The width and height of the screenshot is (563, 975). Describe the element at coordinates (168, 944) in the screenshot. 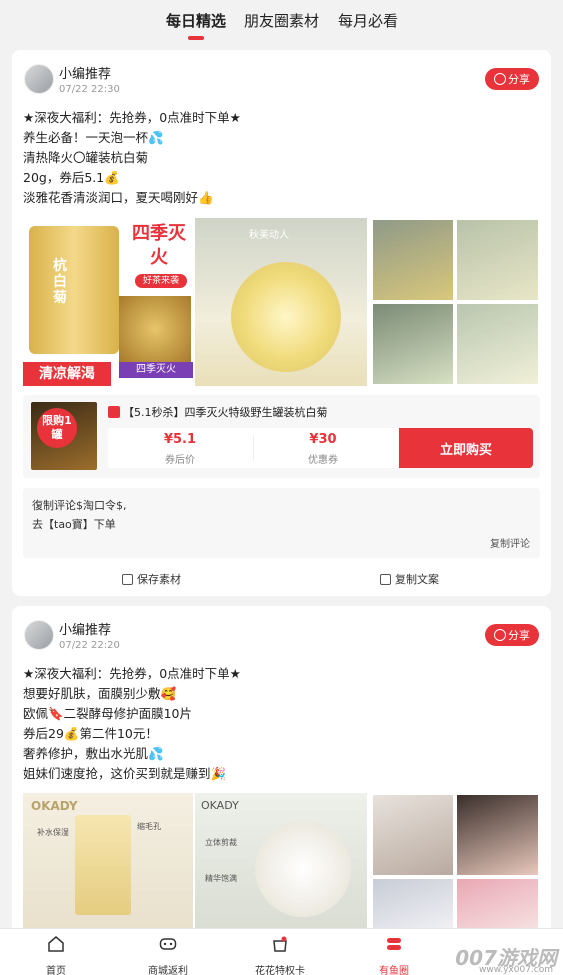

I see `gamepad-icon` at that location.